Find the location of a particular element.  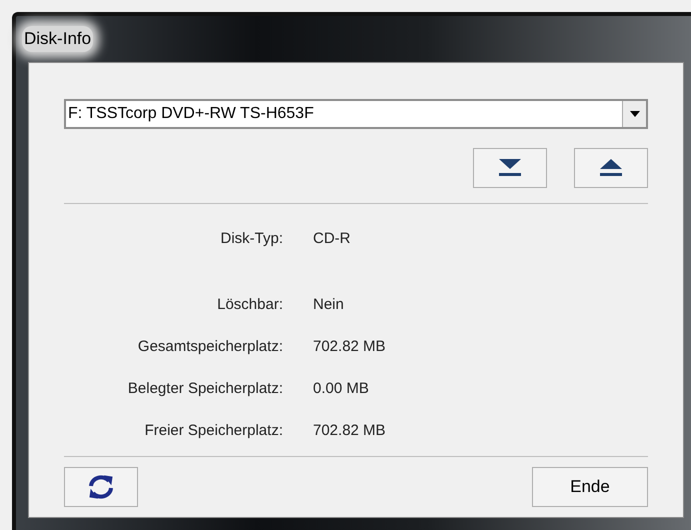

info-label: Löschbar: is located at coordinates (249, 304).